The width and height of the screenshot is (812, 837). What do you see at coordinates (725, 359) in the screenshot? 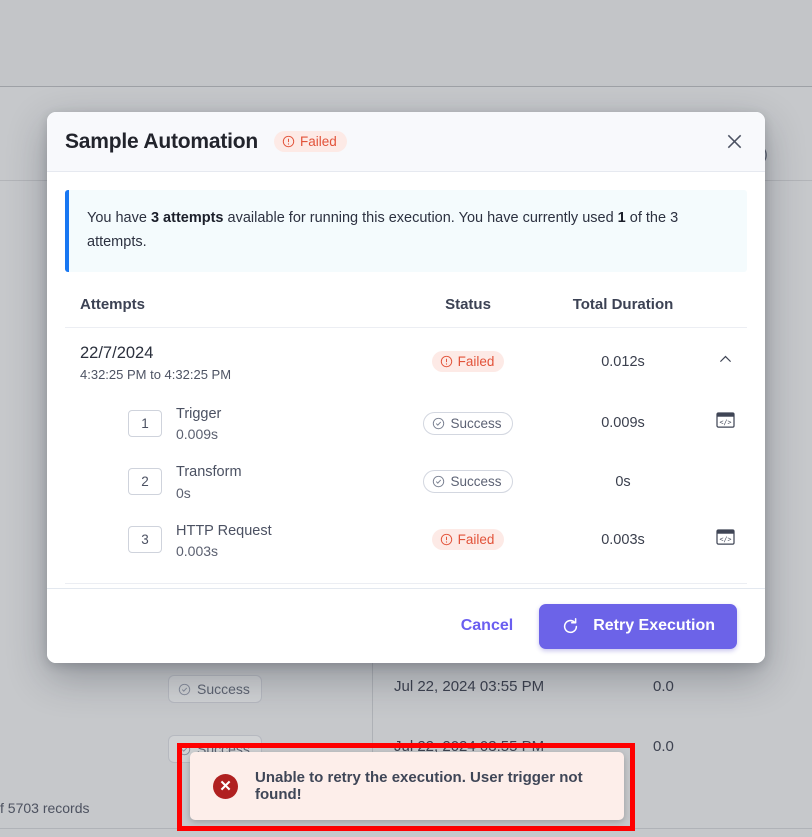
I see `chevron-up-icon` at bounding box center [725, 359].